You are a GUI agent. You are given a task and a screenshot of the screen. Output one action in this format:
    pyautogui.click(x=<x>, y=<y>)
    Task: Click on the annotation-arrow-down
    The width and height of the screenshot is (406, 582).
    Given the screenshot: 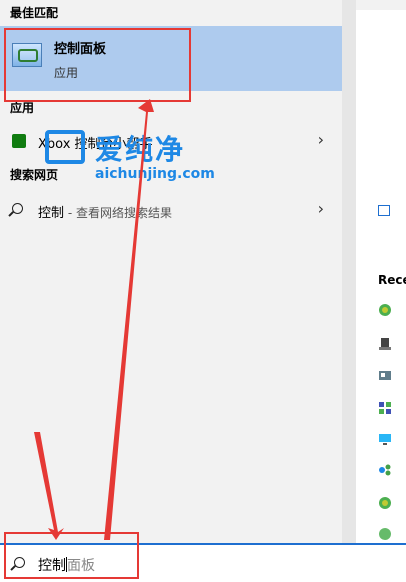 What is the action you would take?
    pyautogui.click(x=49, y=486)
    